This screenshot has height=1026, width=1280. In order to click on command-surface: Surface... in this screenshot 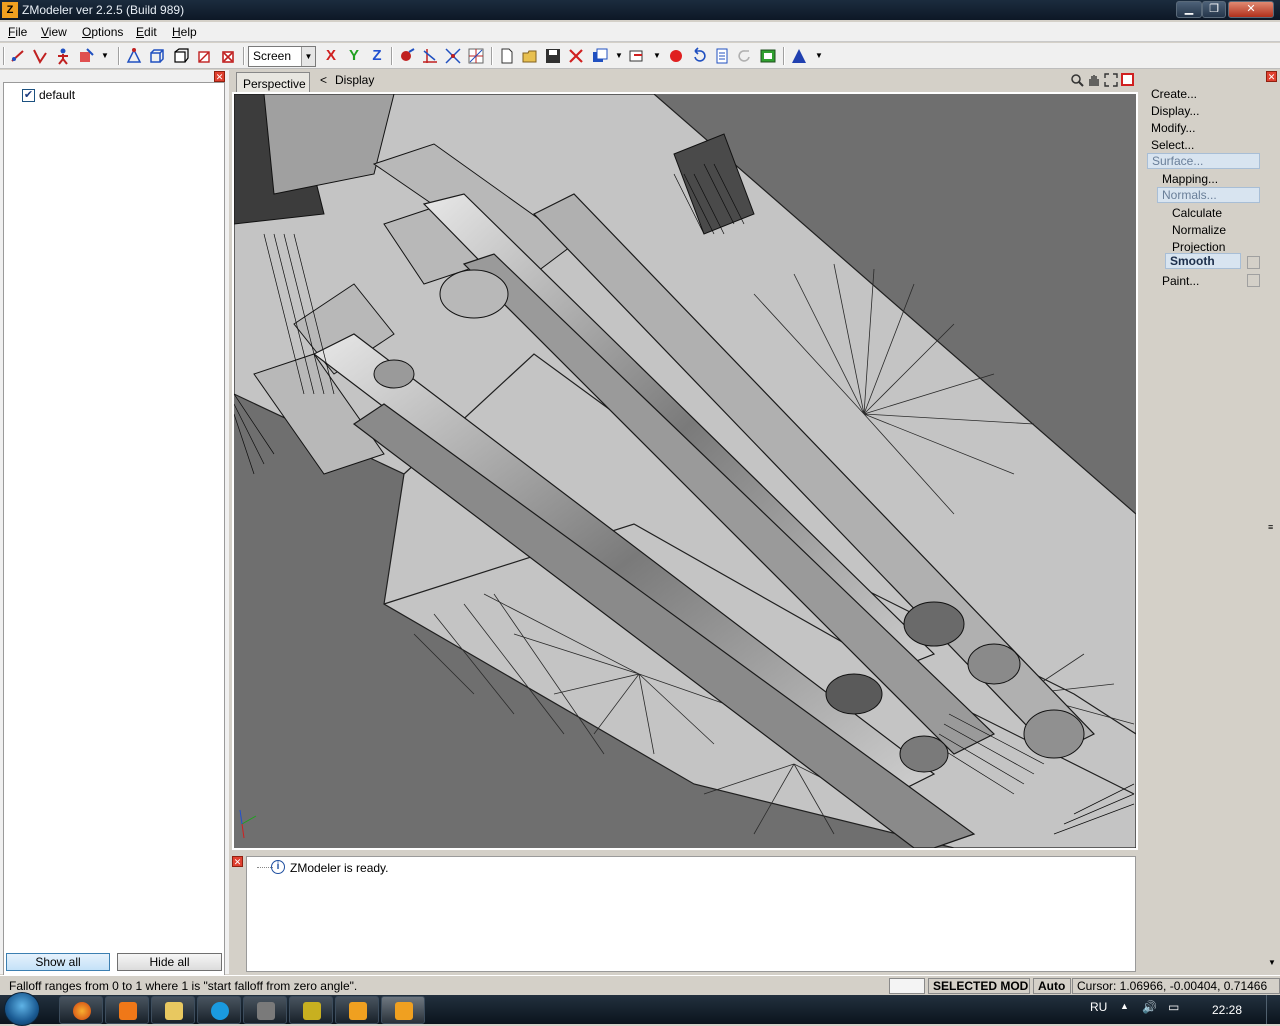, I will do `click(1203, 161)`.